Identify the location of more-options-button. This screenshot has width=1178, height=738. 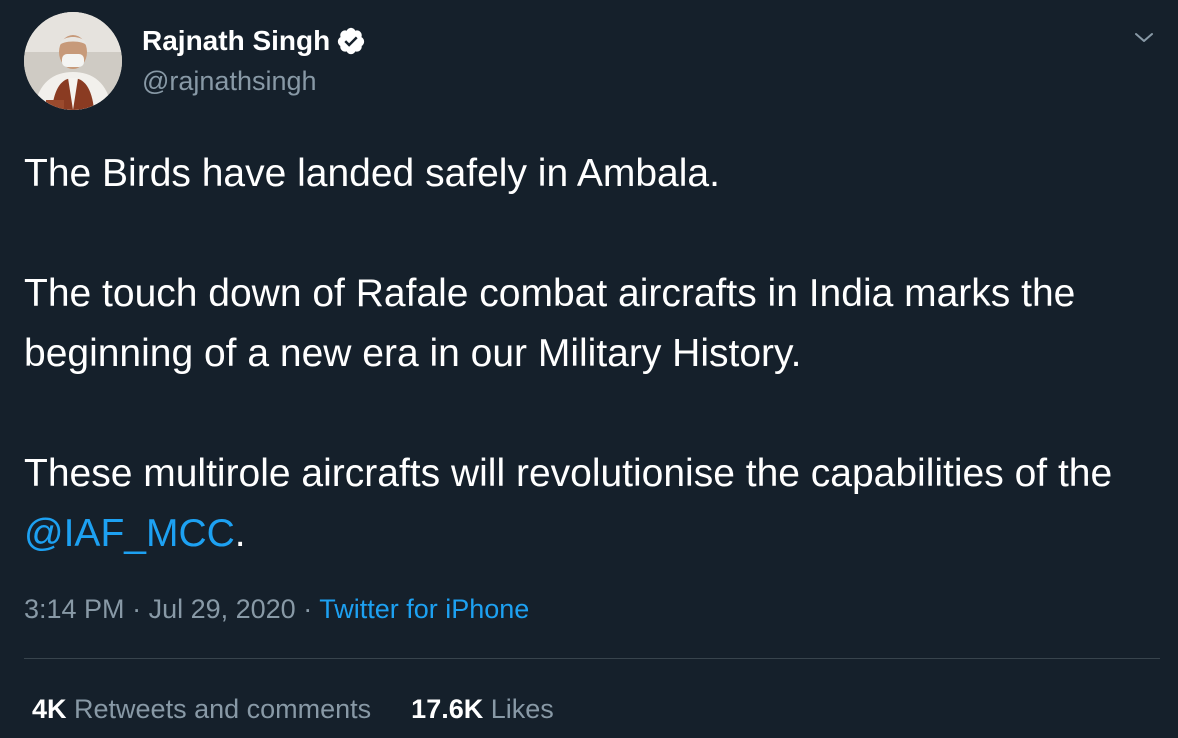
(1144, 38).